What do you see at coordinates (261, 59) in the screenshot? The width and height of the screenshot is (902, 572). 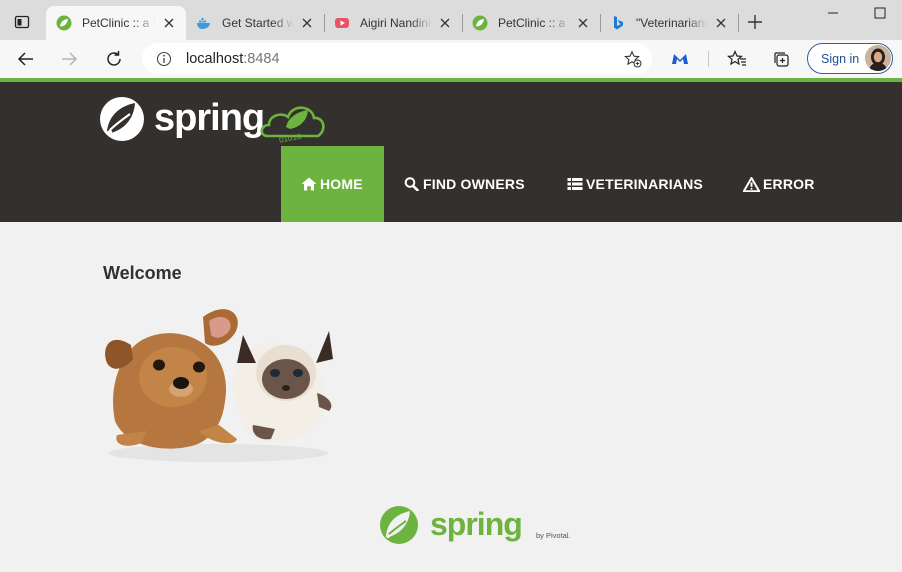 I see `url-port: :8484` at bounding box center [261, 59].